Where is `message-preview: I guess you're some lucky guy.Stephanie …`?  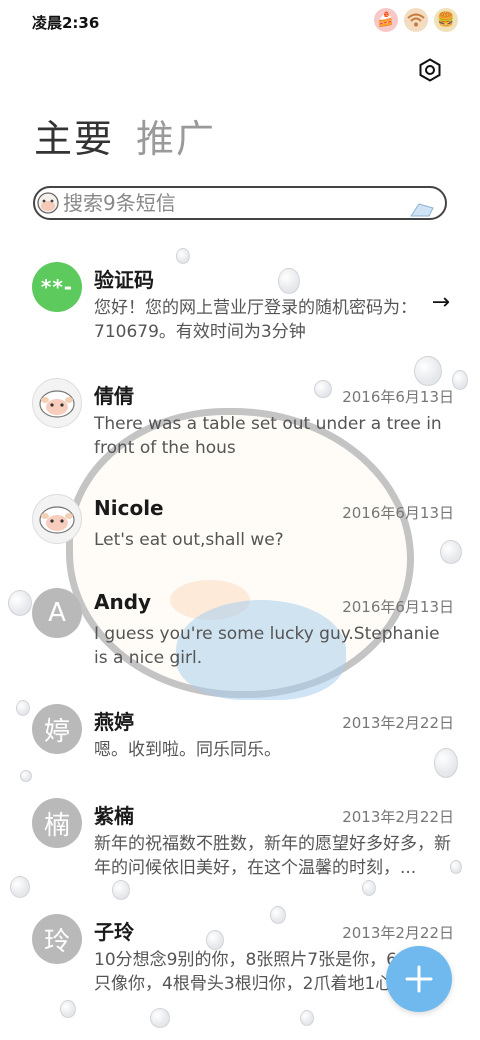 message-preview: I guess you're some lucky guy.Stephanie … is located at coordinates (267, 646).